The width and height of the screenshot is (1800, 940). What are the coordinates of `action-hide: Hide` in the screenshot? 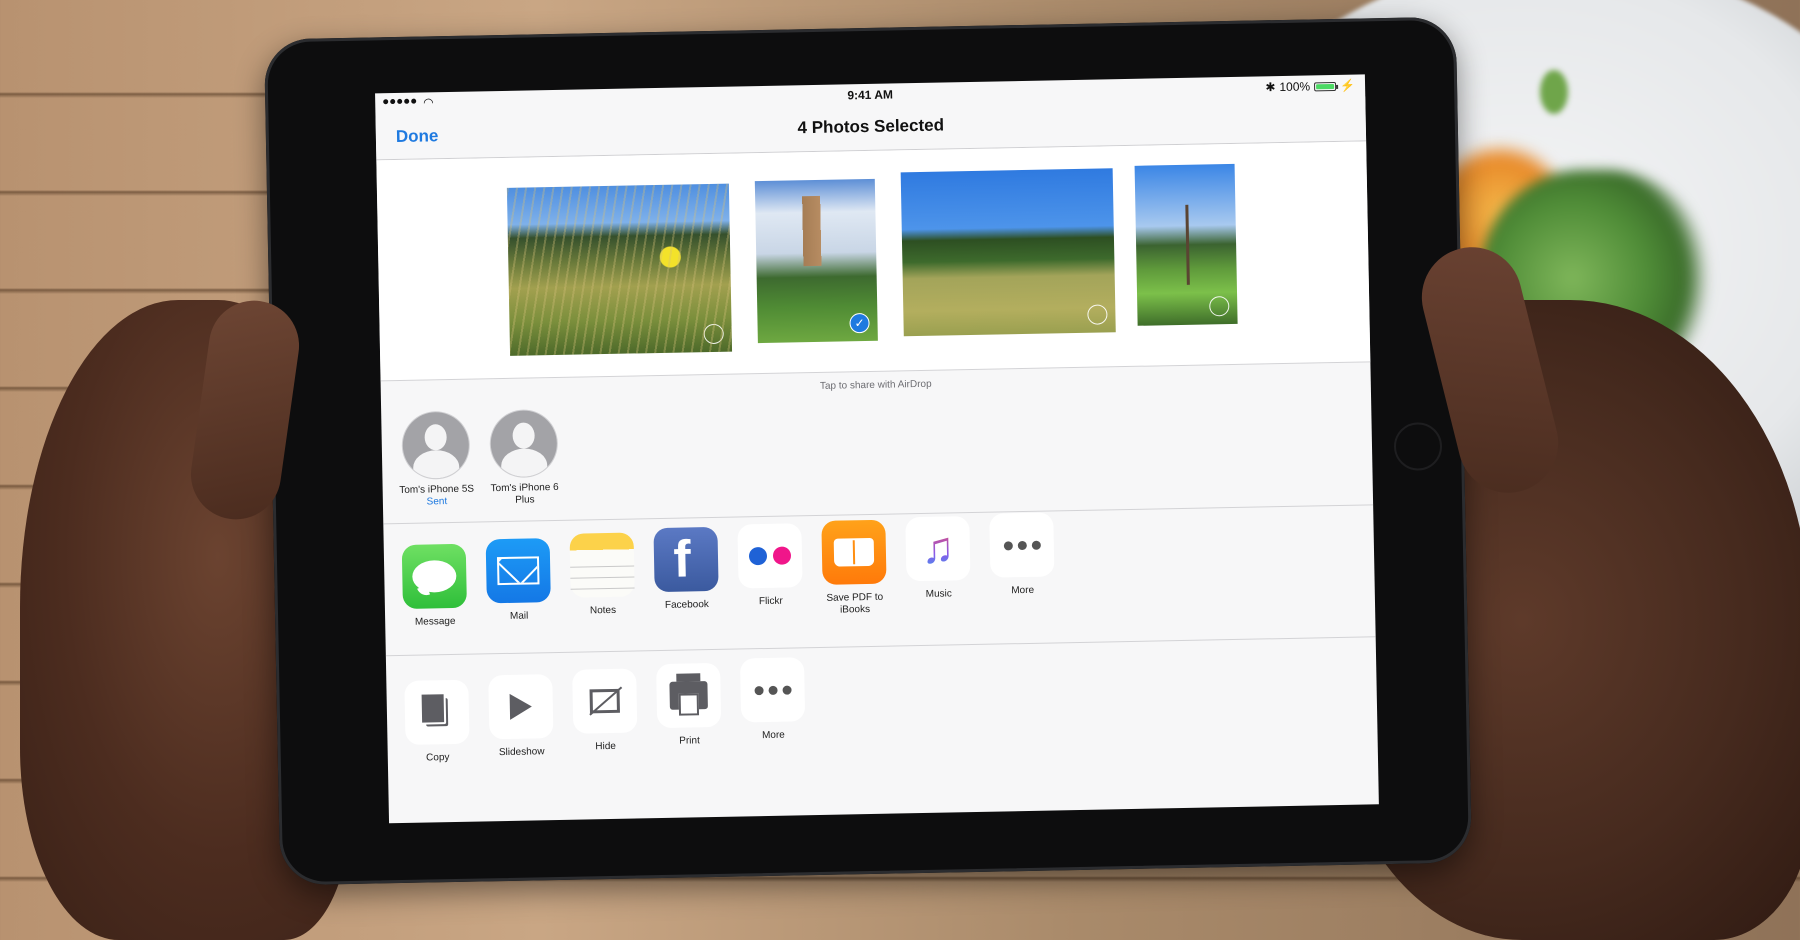 It's located at (605, 710).